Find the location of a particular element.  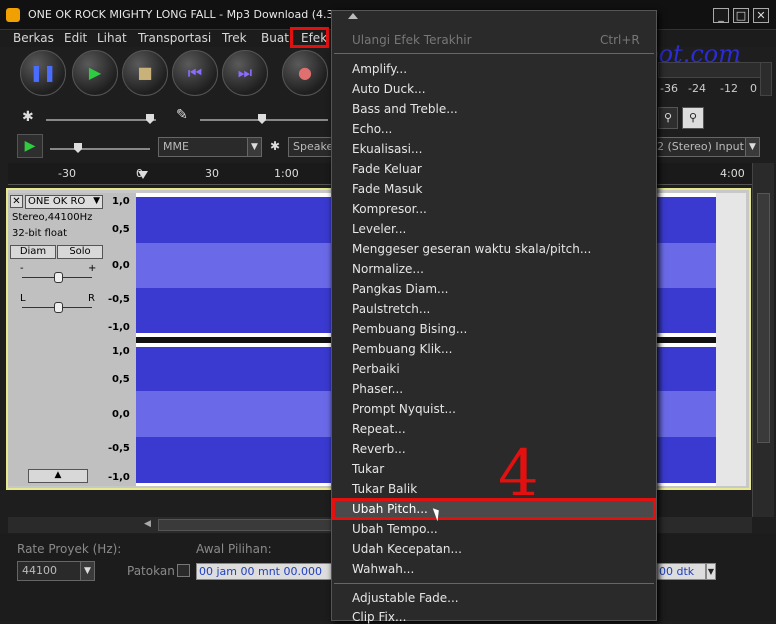

mute-button: Diam is located at coordinates (33, 252).